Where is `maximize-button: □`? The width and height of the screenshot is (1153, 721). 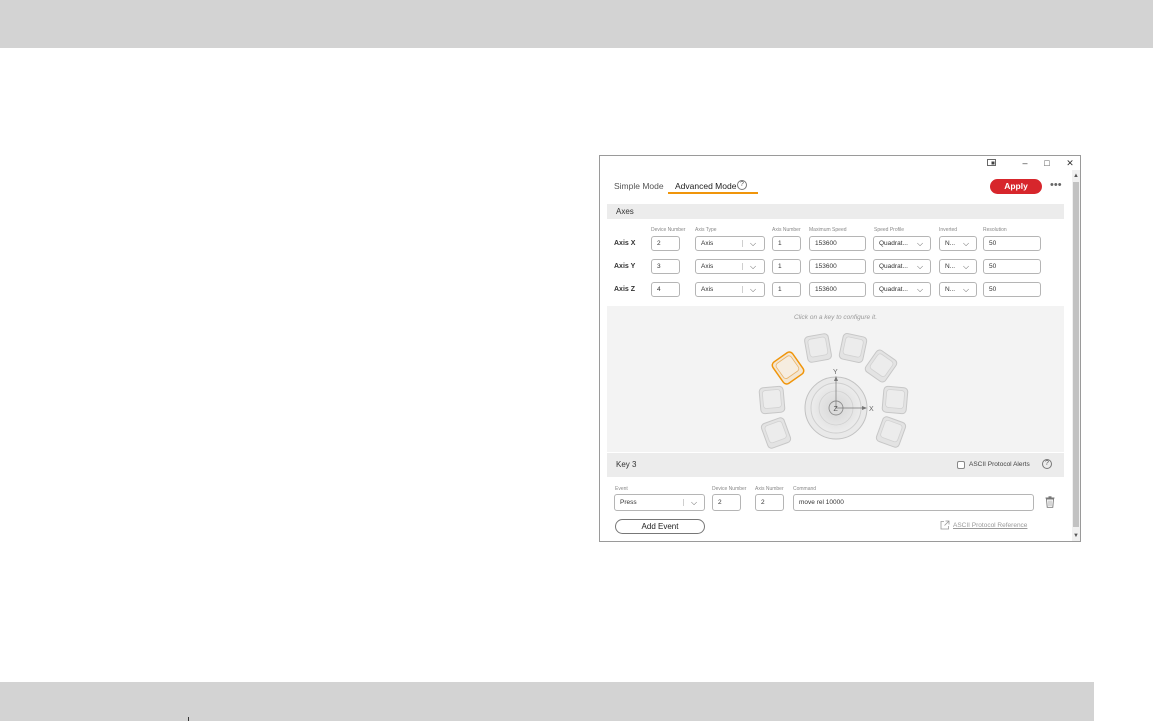
maximize-button: □ is located at coordinates (1047, 163).